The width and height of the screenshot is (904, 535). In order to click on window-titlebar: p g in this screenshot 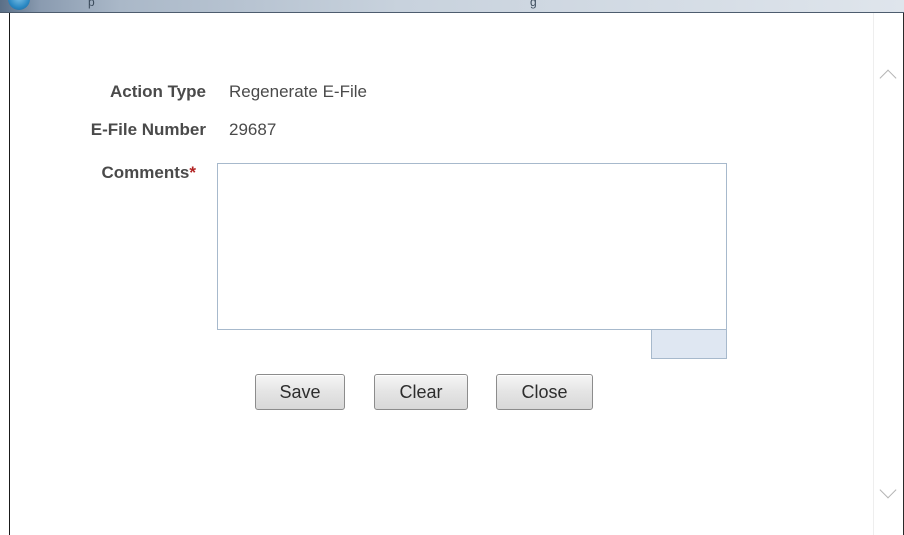, I will do `click(452, 6)`.